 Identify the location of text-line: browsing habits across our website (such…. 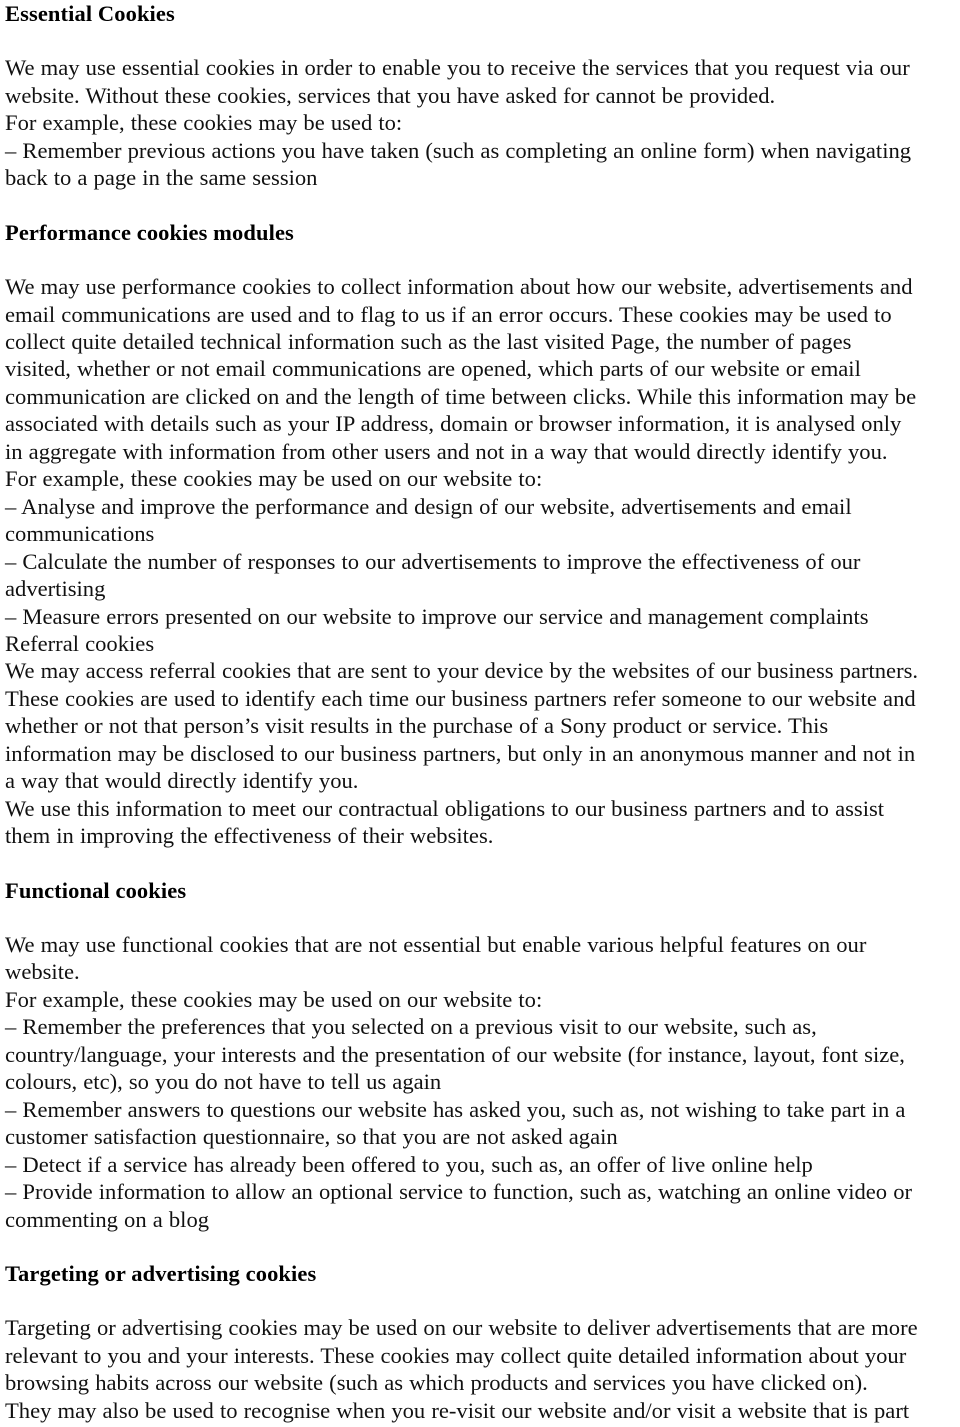
(436, 1383).